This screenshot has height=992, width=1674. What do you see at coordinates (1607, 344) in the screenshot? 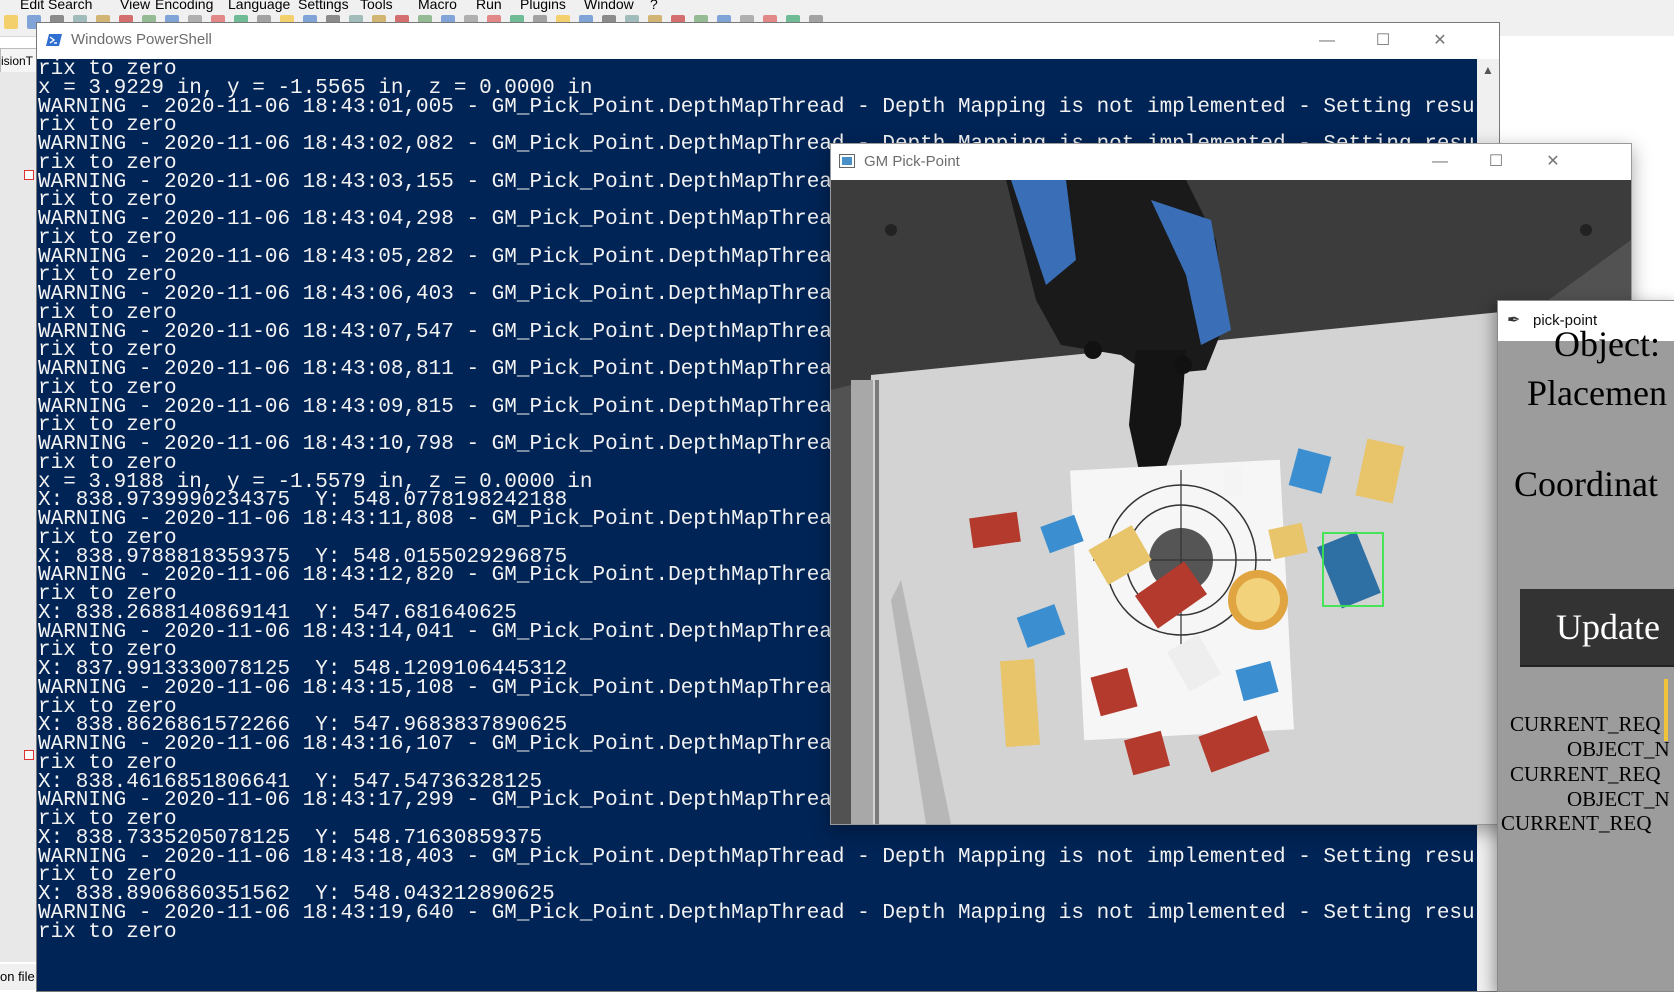
I see `object-label: Object:` at bounding box center [1607, 344].